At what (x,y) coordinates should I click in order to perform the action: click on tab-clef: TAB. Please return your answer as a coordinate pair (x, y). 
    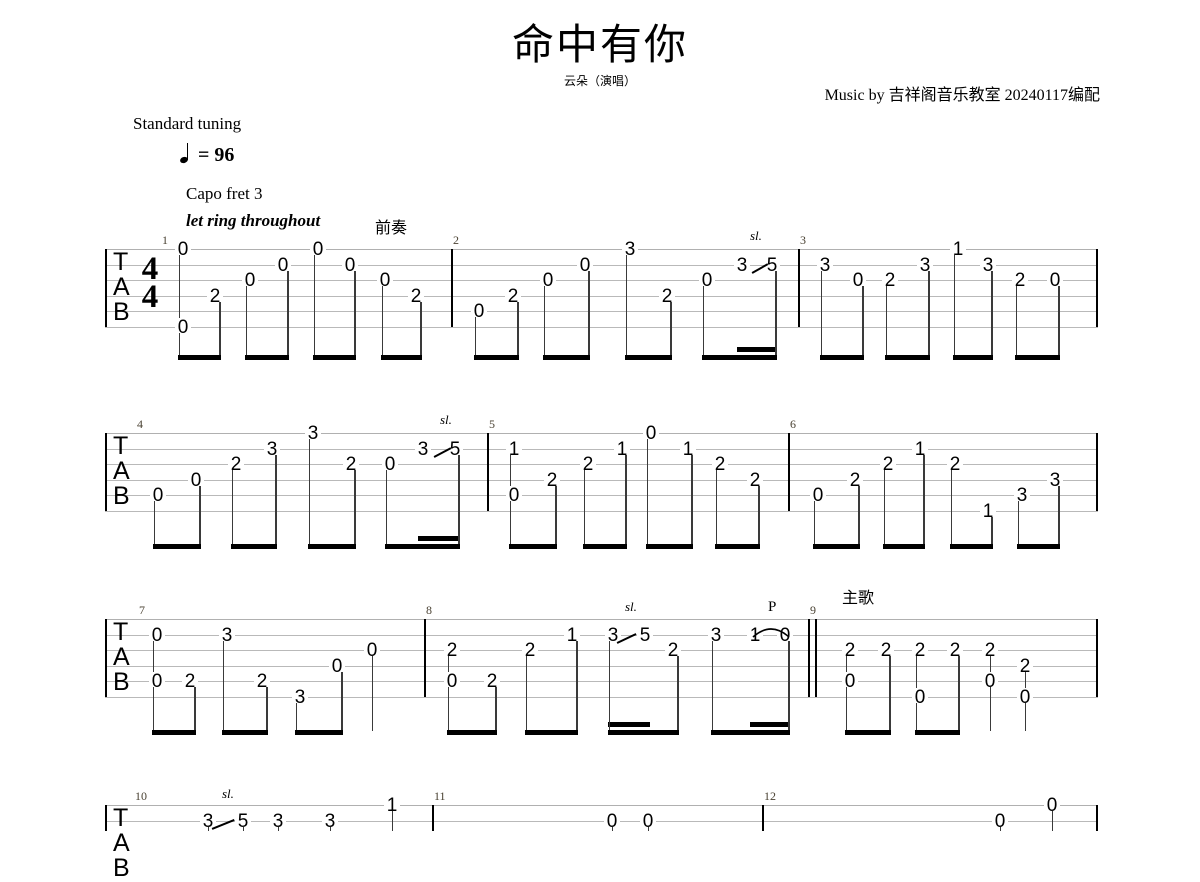
    Looking at the image, I should click on (125, 843).